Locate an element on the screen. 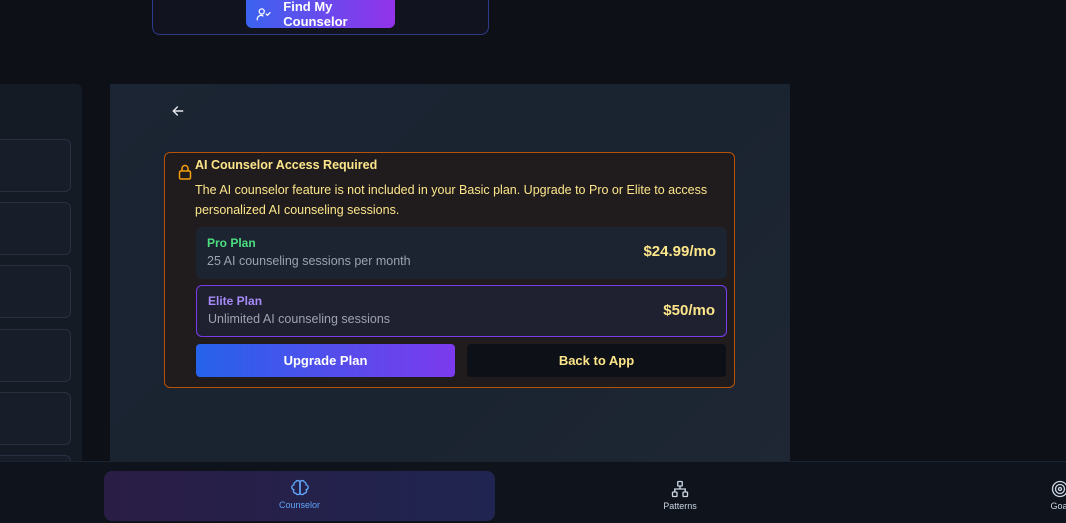  user-search-icon is located at coordinates (263, 14).